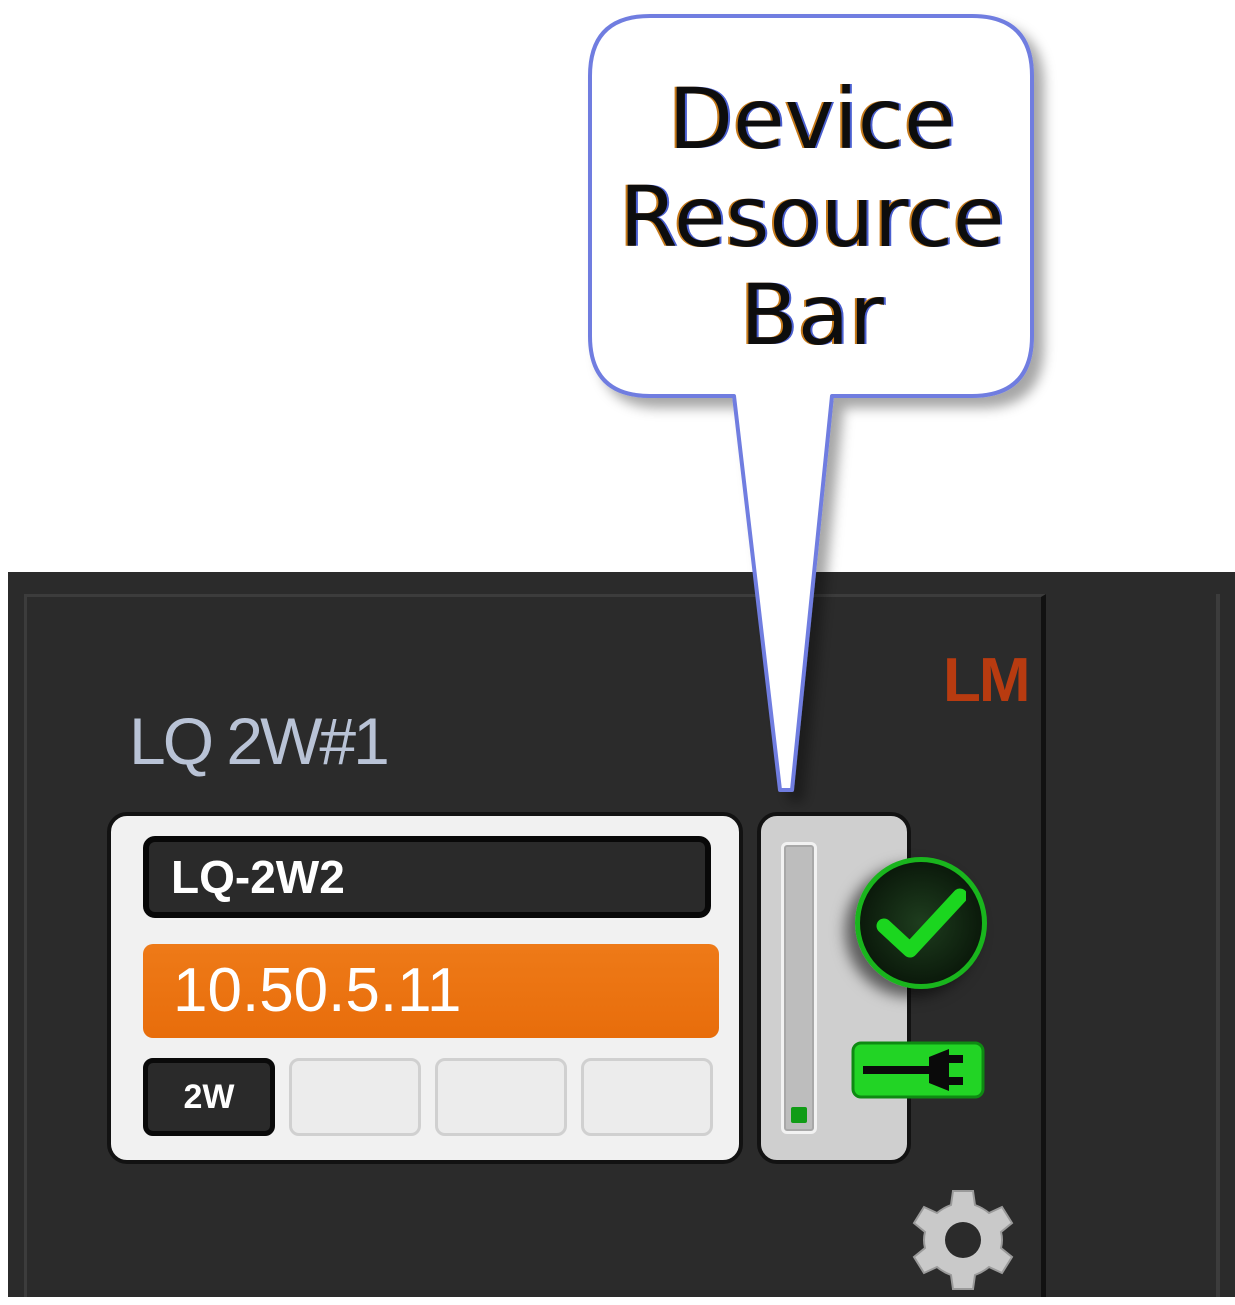 This screenshot has width=1235, height=1305. I want to click on lm-badge: LM, so click(987, 680).